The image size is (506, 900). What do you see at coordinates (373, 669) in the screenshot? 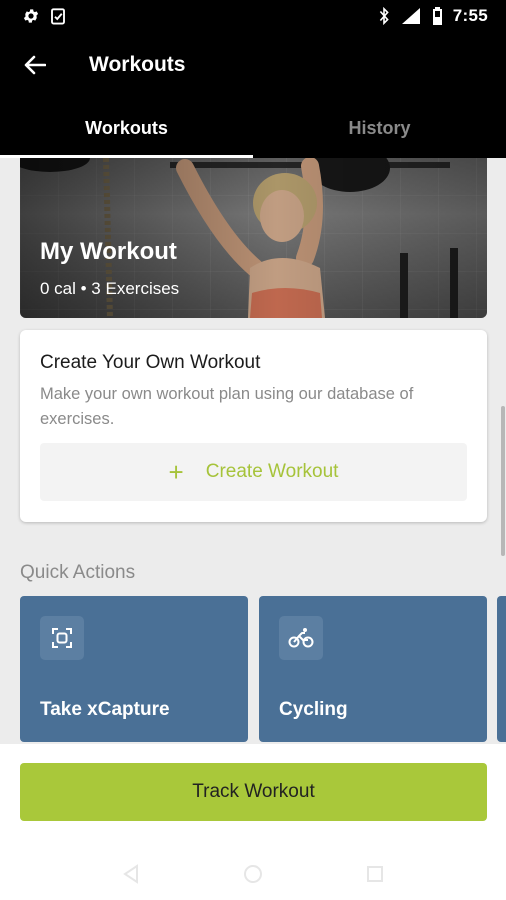
I see `quick-action-cycling: Cycling` at bounding box center [373, 669].